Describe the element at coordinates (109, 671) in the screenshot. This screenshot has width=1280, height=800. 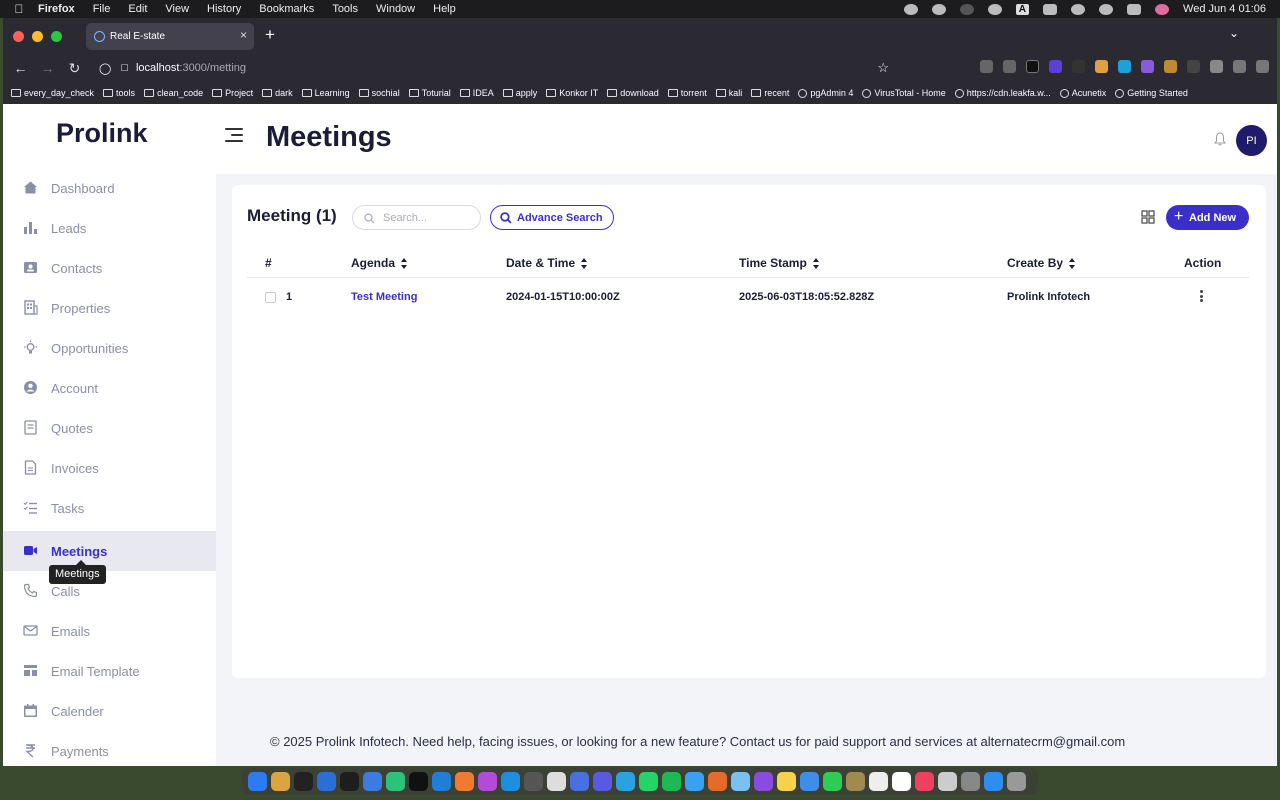
I see `sidebar-item-email-template: Email Template` at that location.